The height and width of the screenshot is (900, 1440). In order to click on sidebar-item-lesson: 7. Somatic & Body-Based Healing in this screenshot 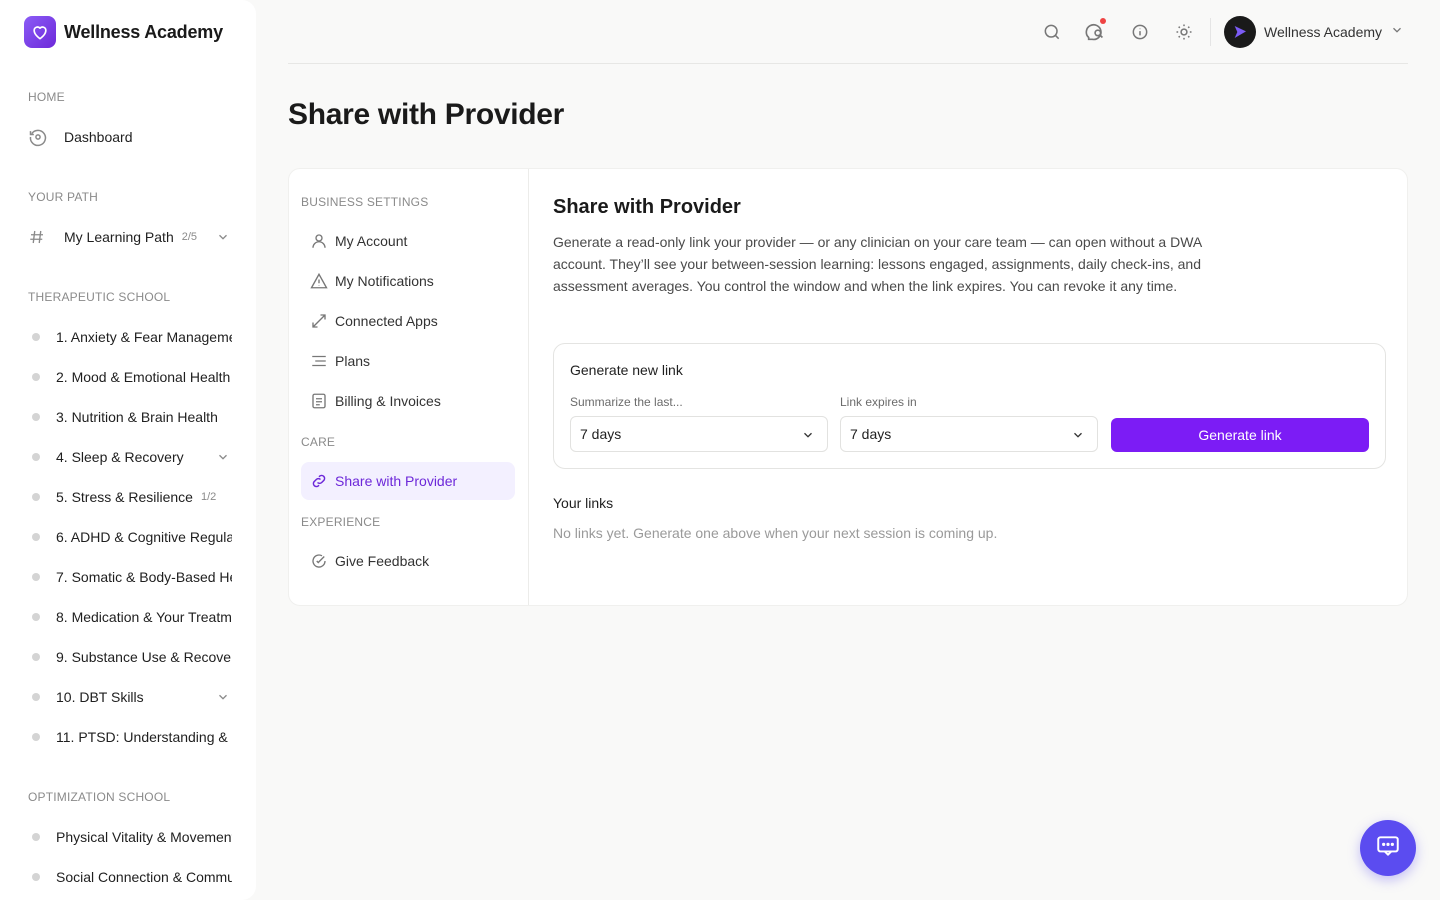, I will do `click(130, 577)`.